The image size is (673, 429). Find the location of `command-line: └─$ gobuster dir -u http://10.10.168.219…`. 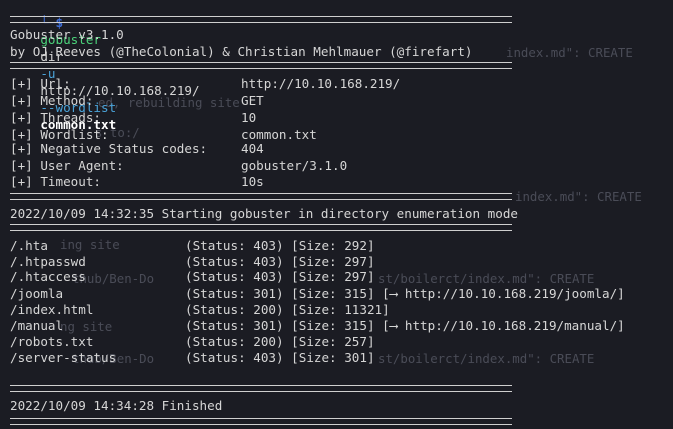

command-line: └─$ gobuster dir -u http://10.10.168.219… is located at coordinates (104, 66).